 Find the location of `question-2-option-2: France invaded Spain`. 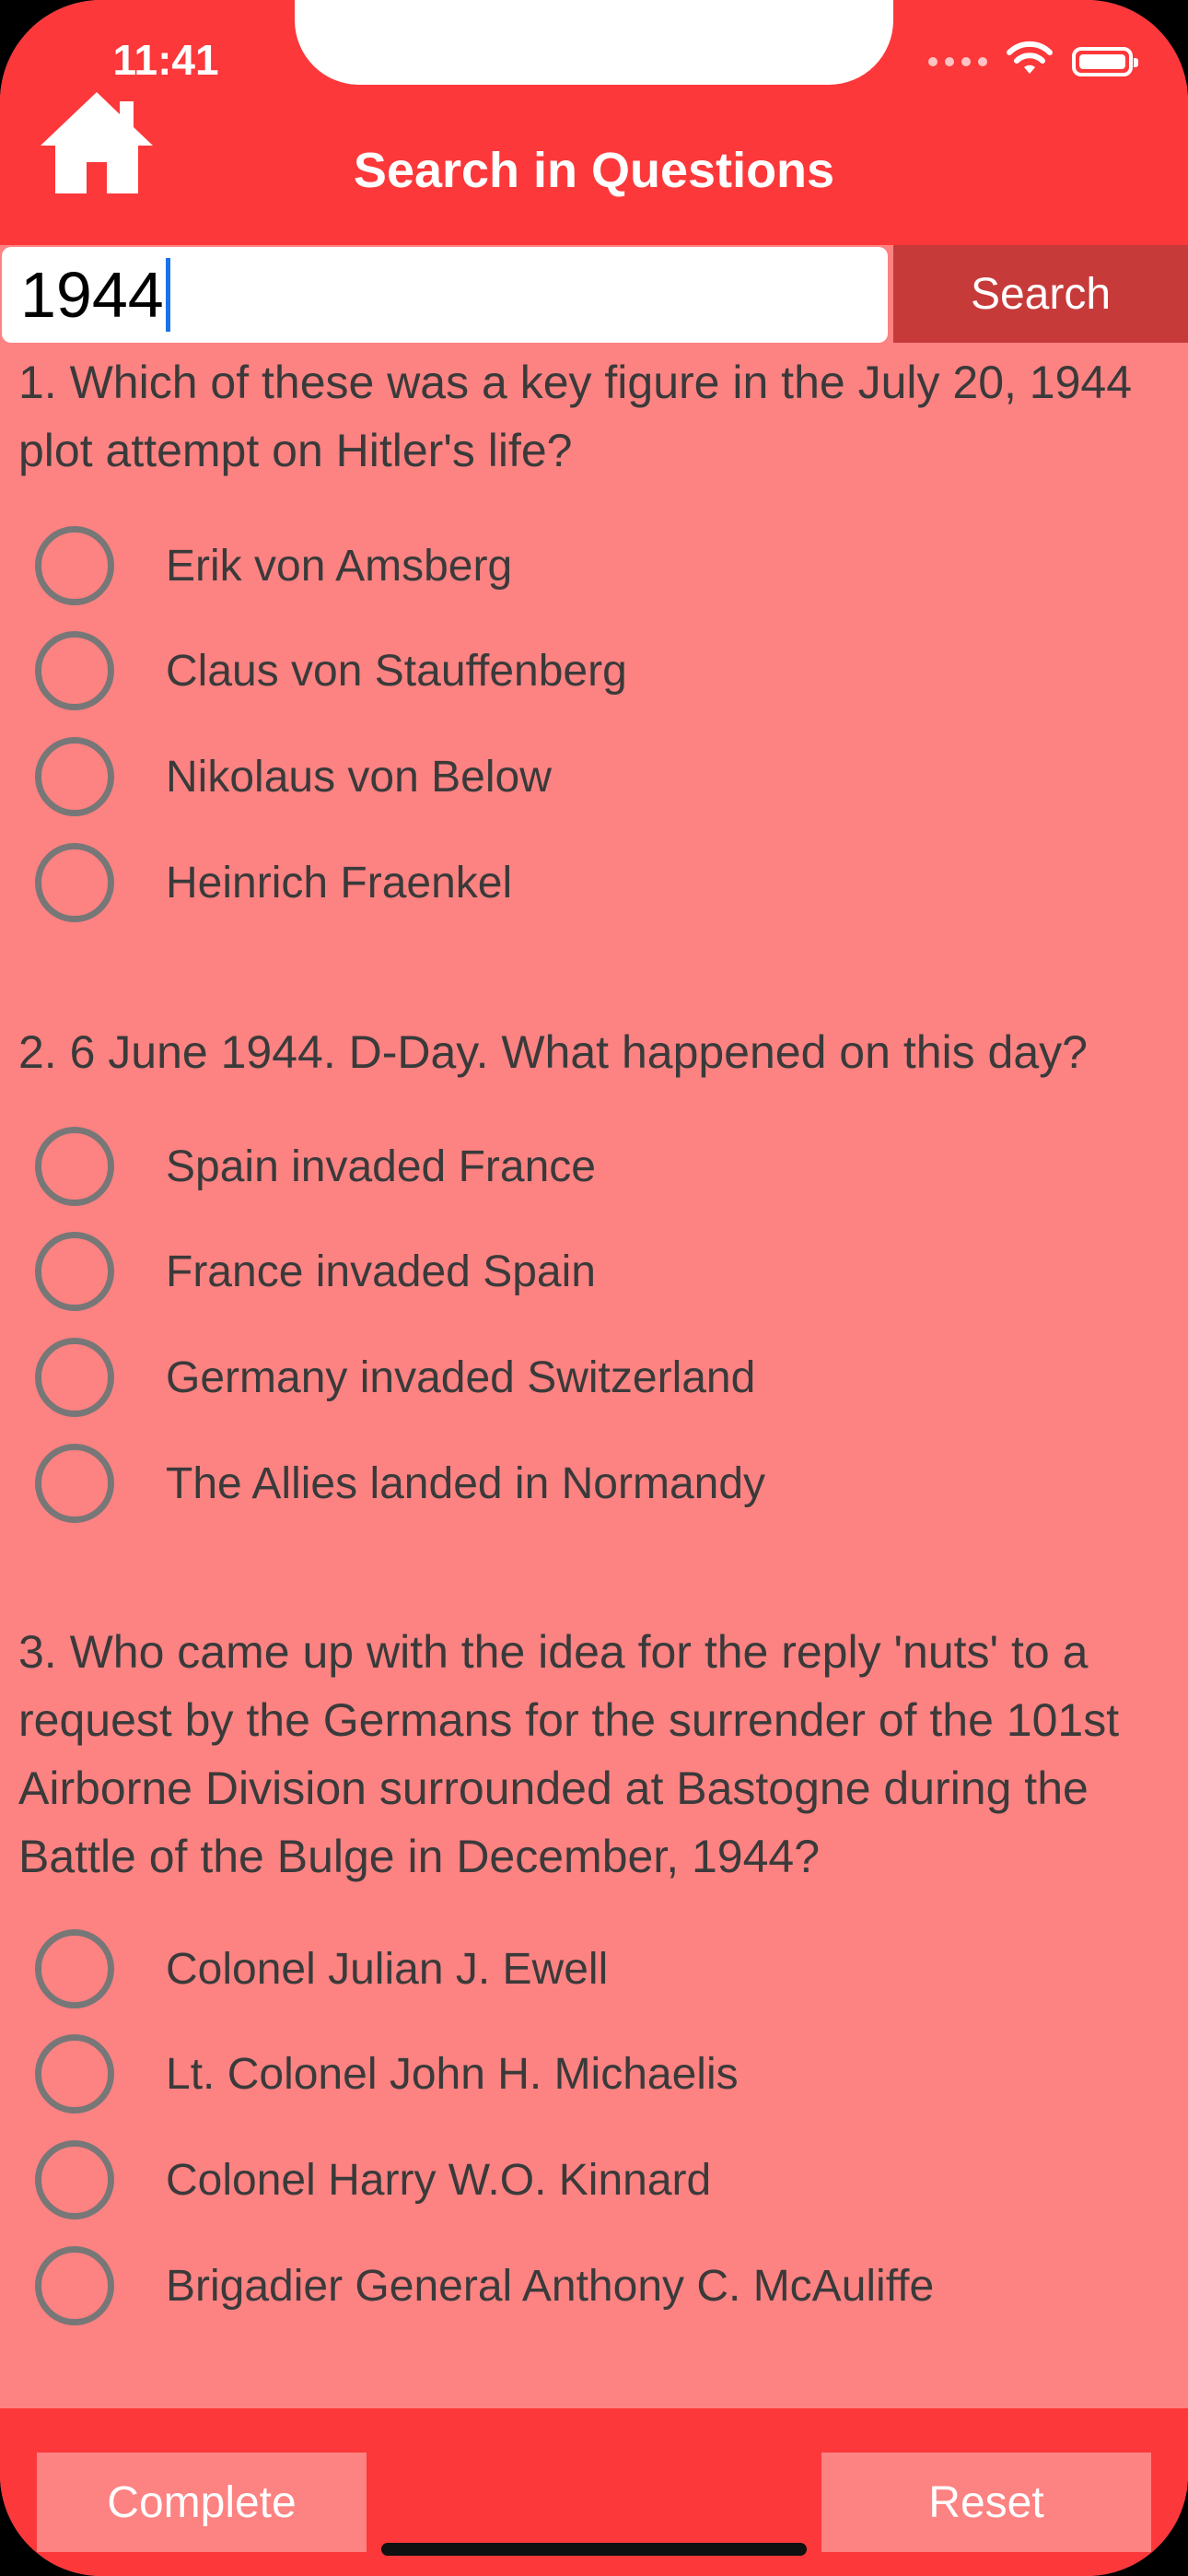

question-2-option-2: France invaded Spain is located at coordinates (315, 1271).